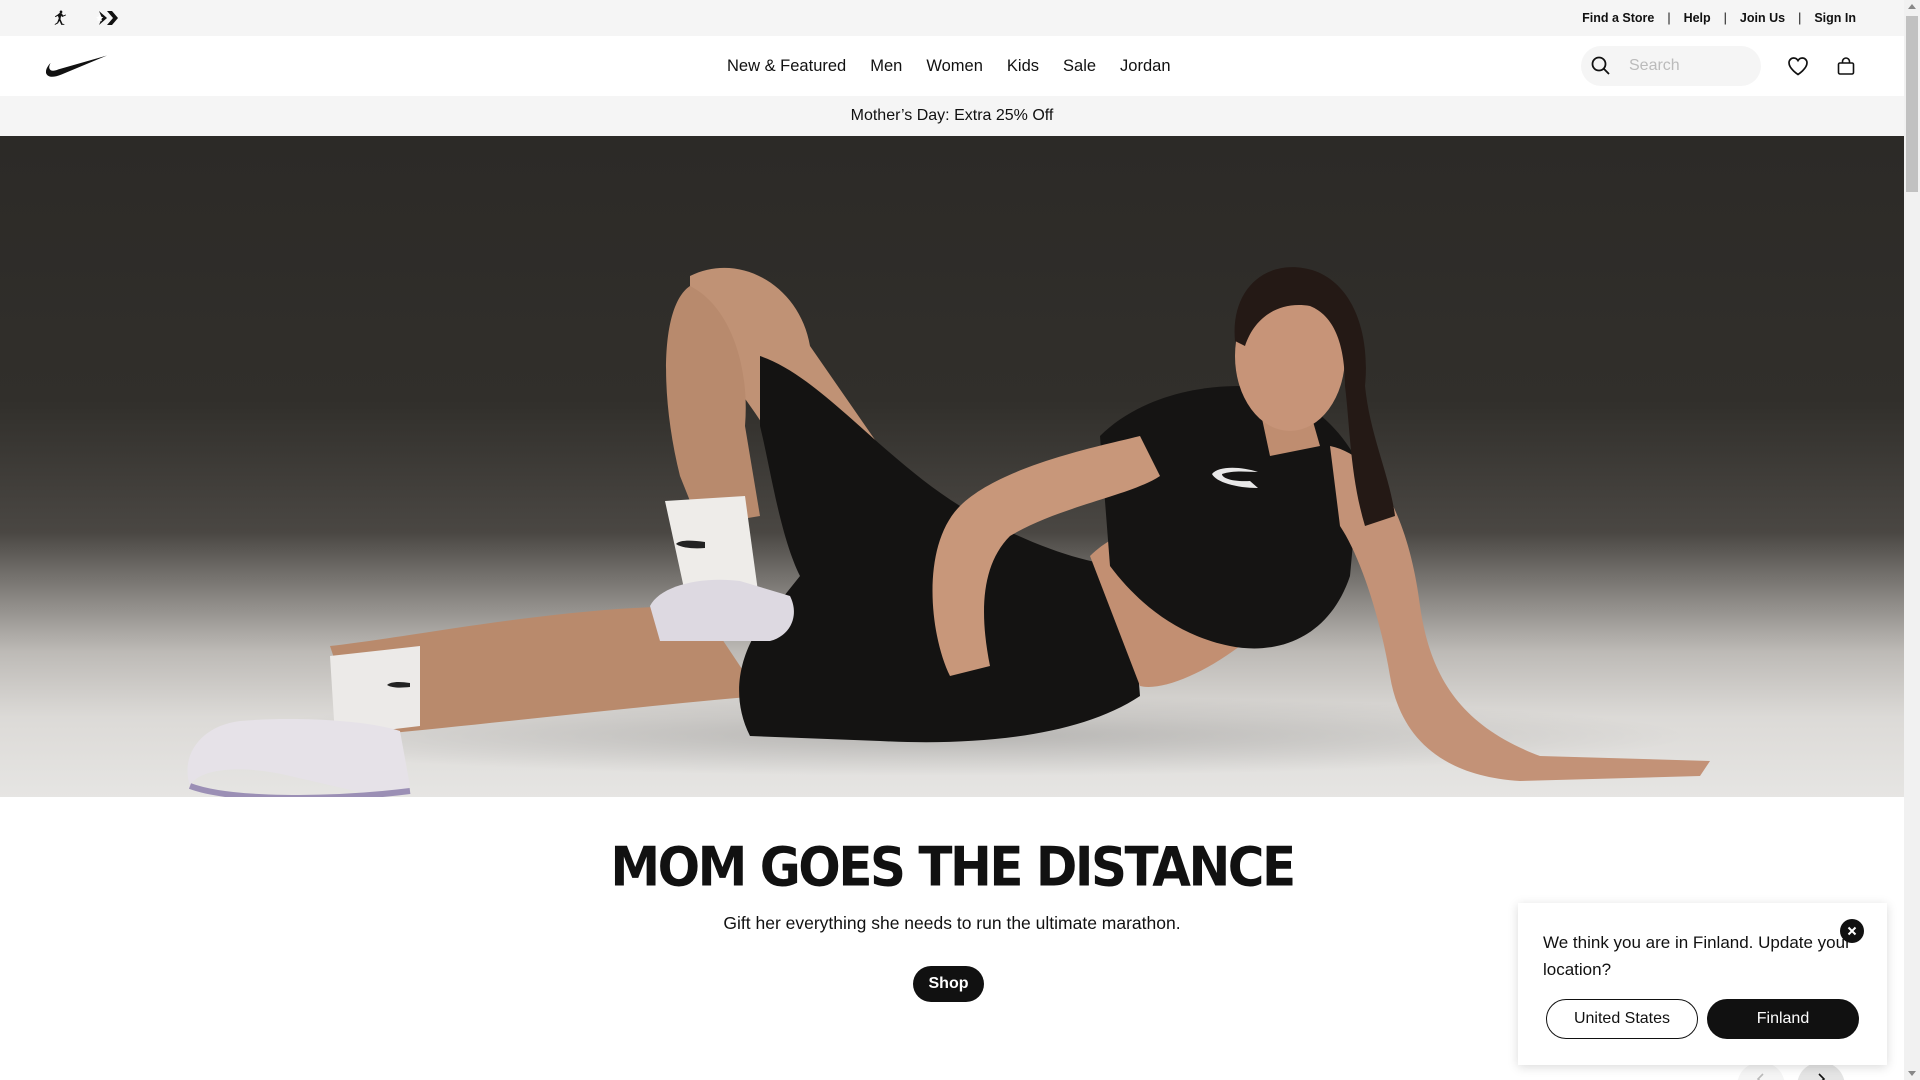  What do you see at coordinates (1783, 1019) in the screenshot?
I see `finland-button: Finland` at bounding box center [1783, 1019].